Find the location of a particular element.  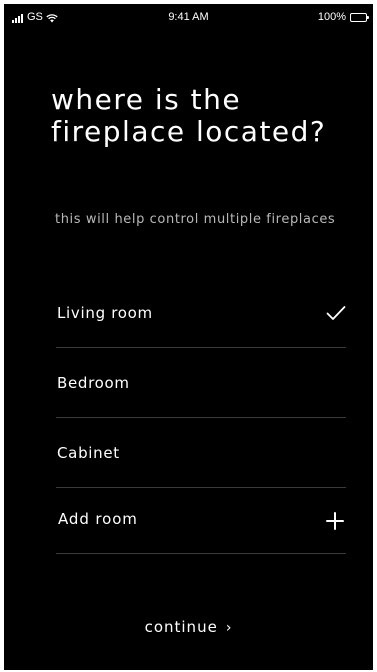

room-option-living-room: Living room is located at coordinates (201, 313).